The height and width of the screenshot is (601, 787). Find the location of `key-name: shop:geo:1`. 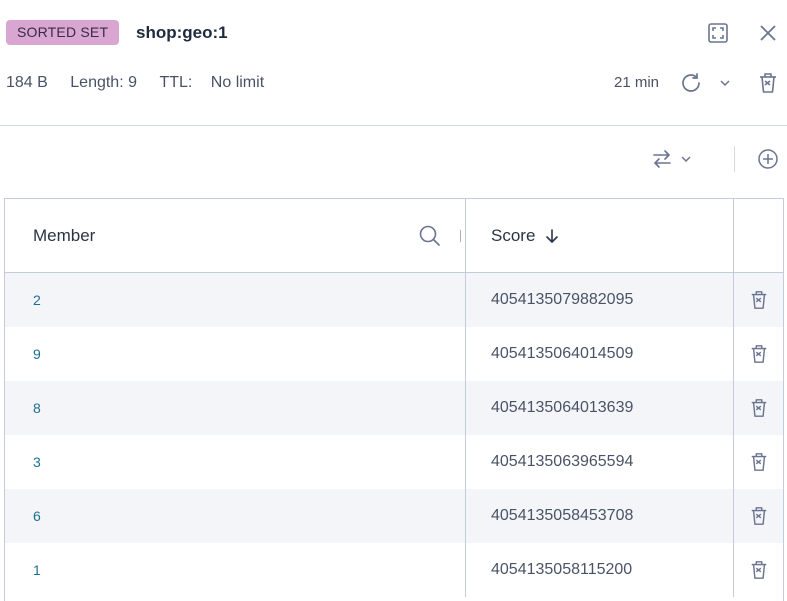

key-name: shop:geo:1 is located at coordinates (182, 33).